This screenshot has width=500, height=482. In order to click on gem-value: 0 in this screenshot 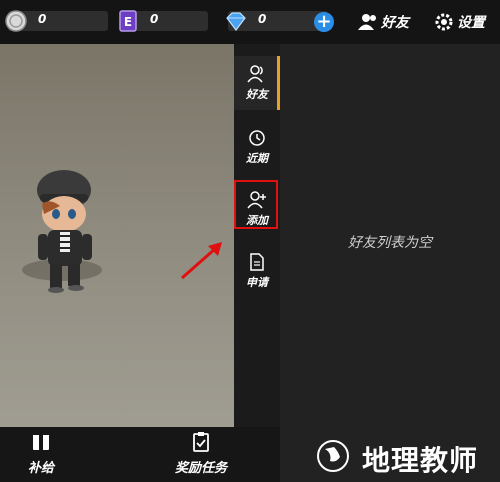, I will do `click(262, 19)`.